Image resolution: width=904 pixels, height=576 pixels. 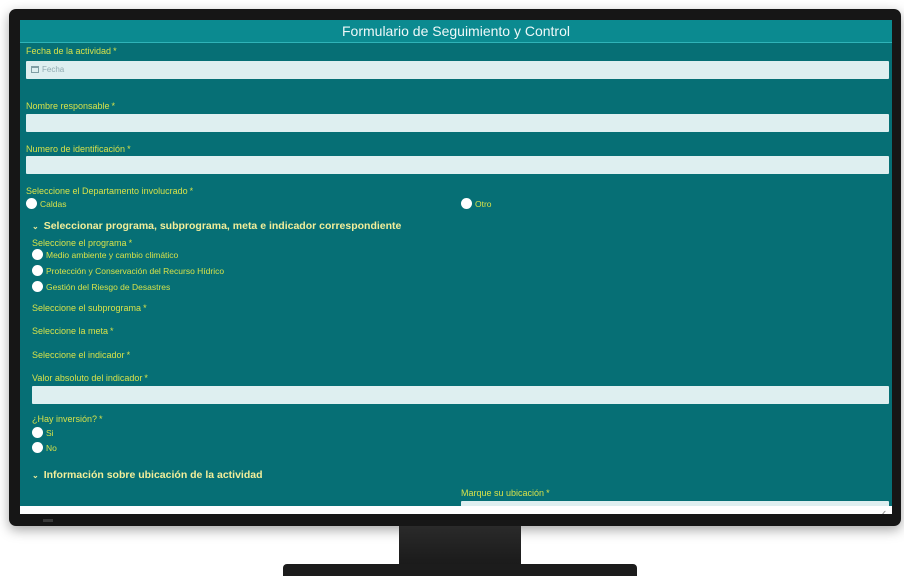 What do you see at coordinates (105, 254) in the screenshot?
I see `radio-programa-1: Medio ambiente y cambio climático` at bounding box center [105, 254].